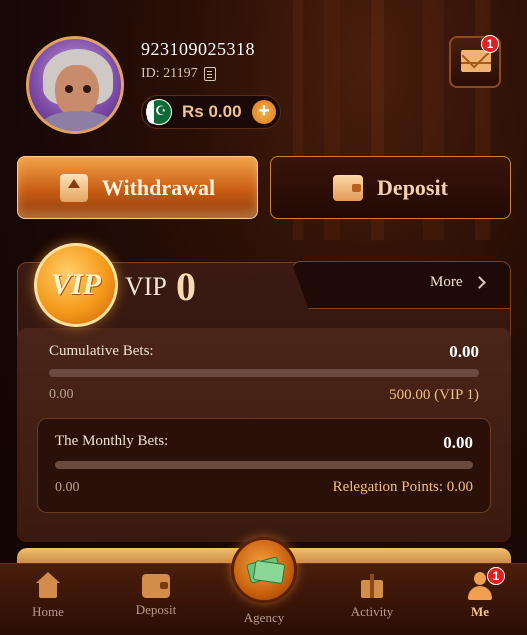 Image resolution: width=527 pixels, height=635 pixels. Describe the element at coordinates (159, 112) in the screenshot. I see `pakistan-flag-icon` at that location.